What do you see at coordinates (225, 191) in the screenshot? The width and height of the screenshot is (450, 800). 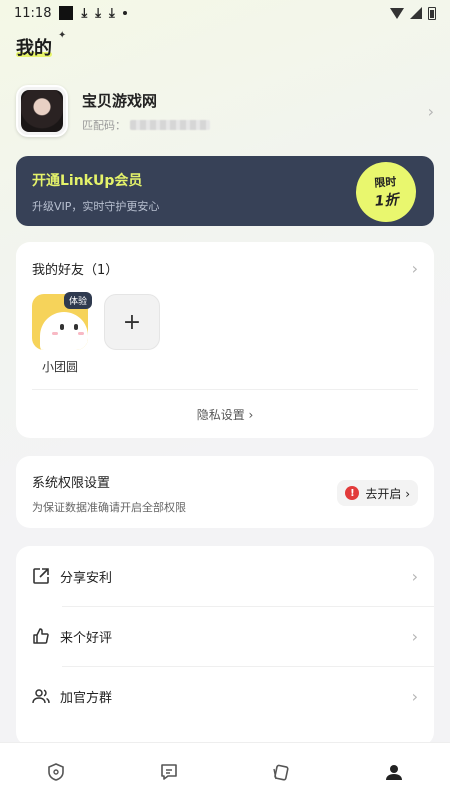 I see `vip-banner: 开通LinkUp会员 升级VIP，实时守护更安心 限时 1折` at bounding box center [225, 191].